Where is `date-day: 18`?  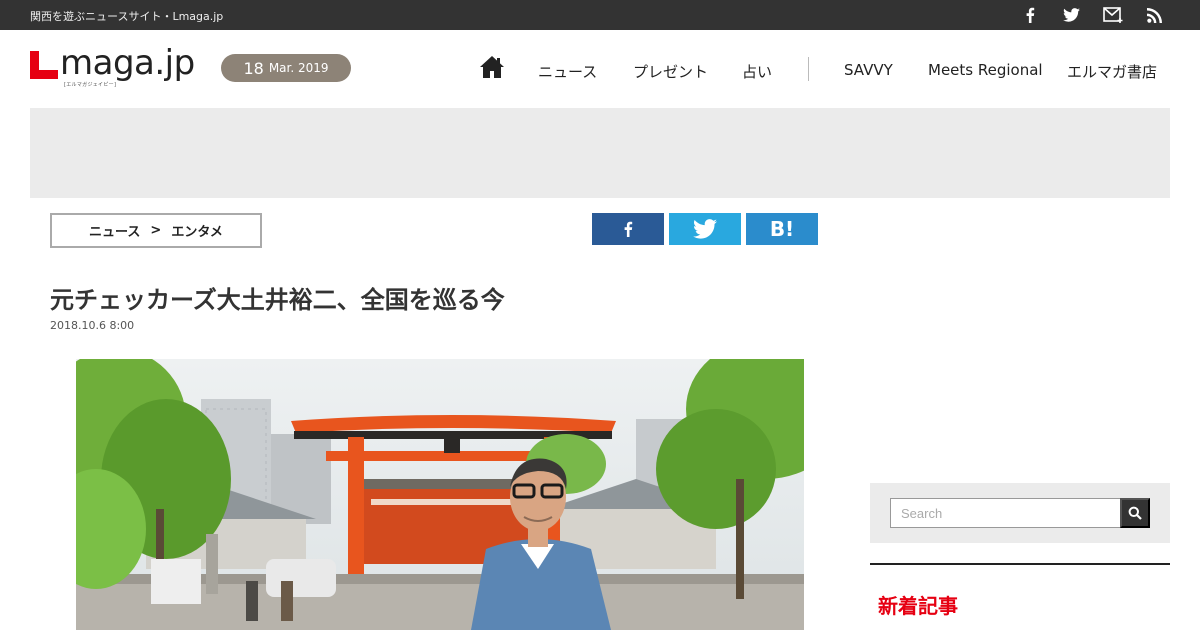
date-day: 18 is located at coordinates (253, 68).